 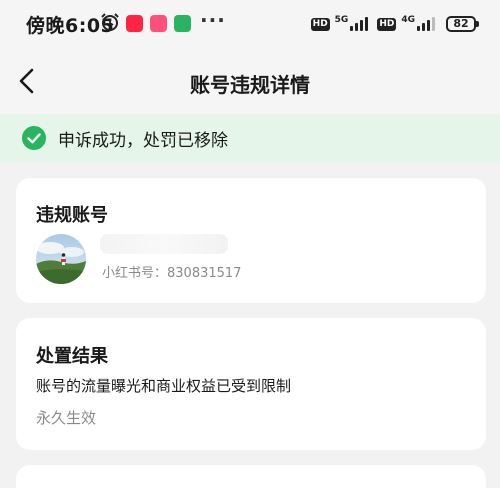 I want to click on alarm-clock-icon, so click(x=110, y=22).